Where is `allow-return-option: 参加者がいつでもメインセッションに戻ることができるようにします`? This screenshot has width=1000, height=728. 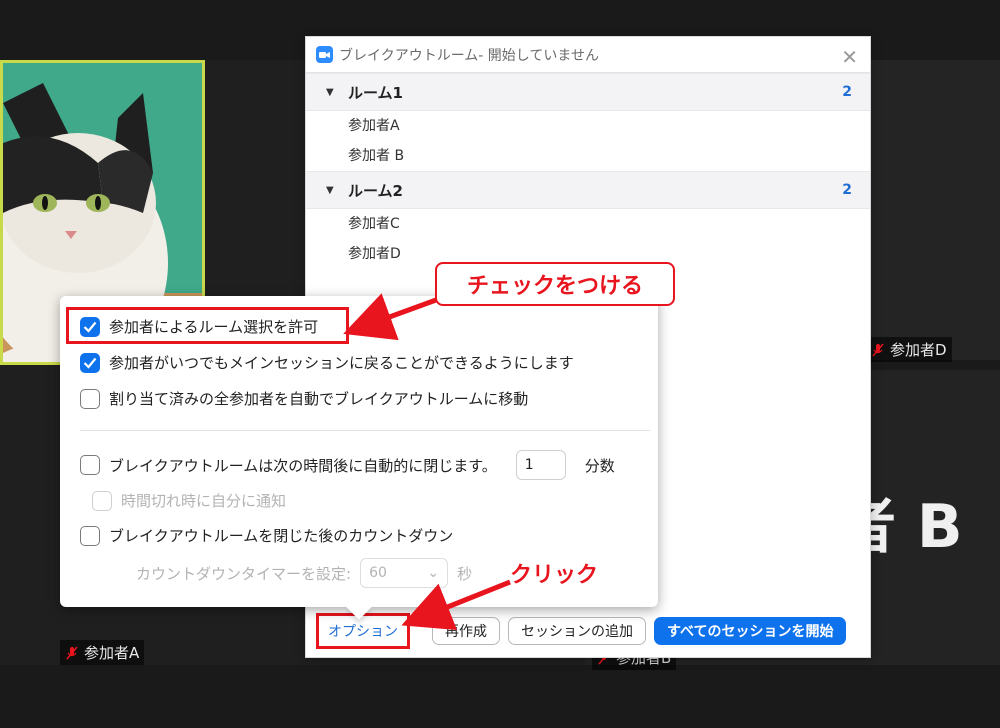 allow-return-option: 参加者がいつでもメインセッションに戻ることができるようにします is located at coordinates (327, 362).